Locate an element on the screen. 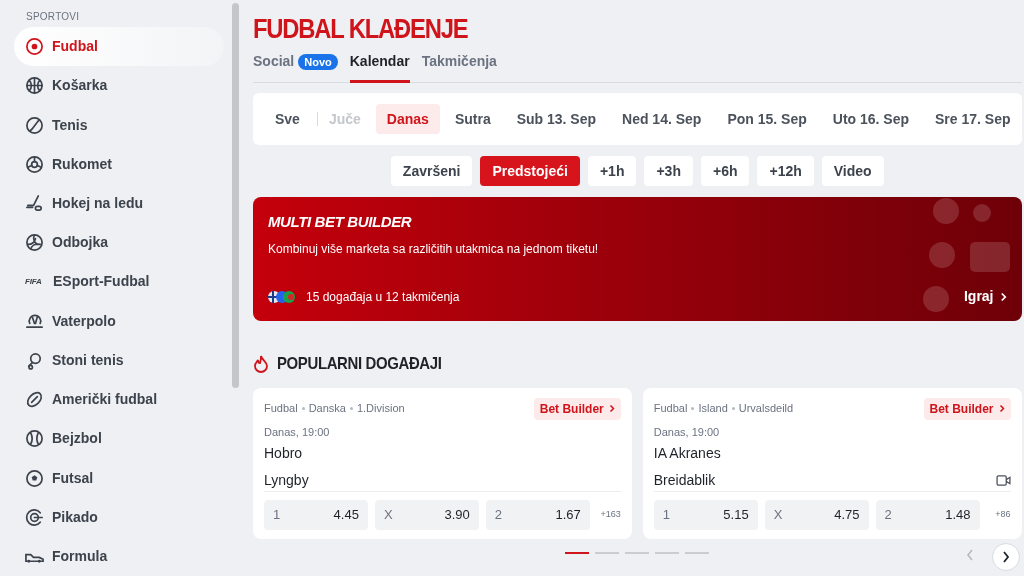 This screenshot has width=1024, height=576. sidebar-item: Futsal is located at coordinates (119, 478).